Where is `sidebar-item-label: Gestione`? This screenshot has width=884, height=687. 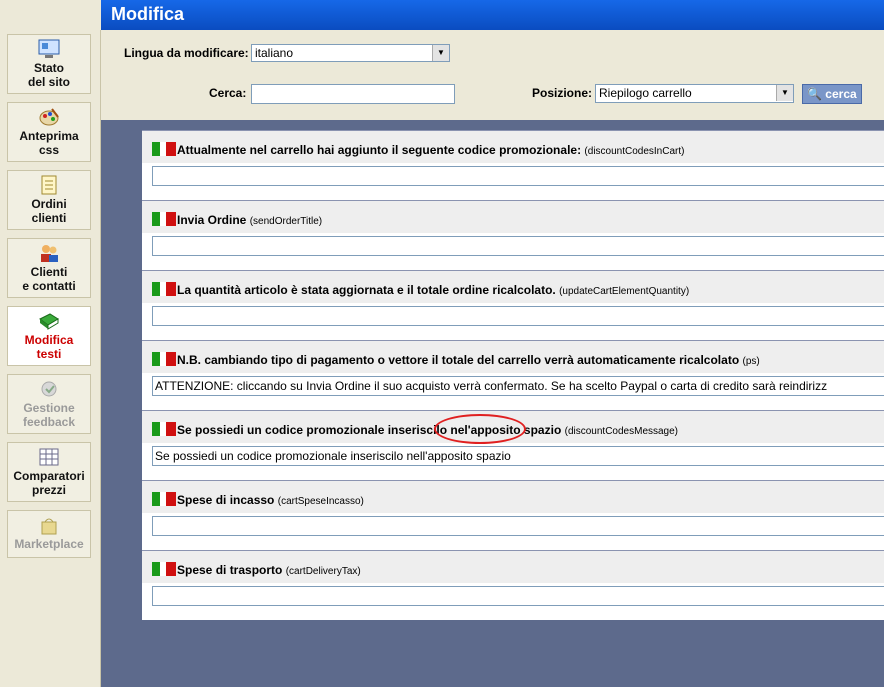
sidebar-item-label: Gestione is located at coordinates (49, 408).